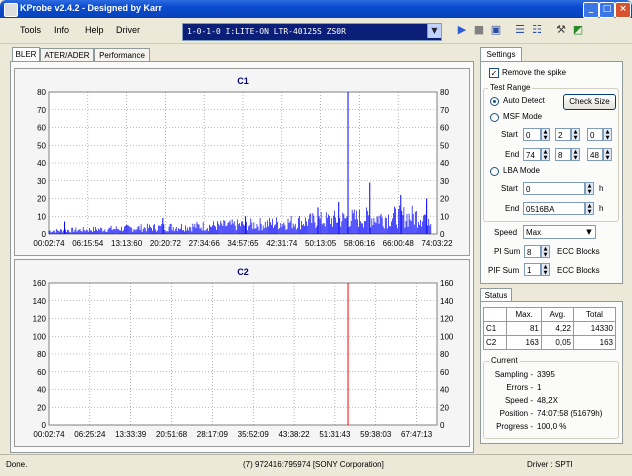 This screenshot has height=476, width=632. What do you see at coordinates (518, 400) in the screenshot?
I see `speed-status-label: Speed -` at bounding box center [518, 400].